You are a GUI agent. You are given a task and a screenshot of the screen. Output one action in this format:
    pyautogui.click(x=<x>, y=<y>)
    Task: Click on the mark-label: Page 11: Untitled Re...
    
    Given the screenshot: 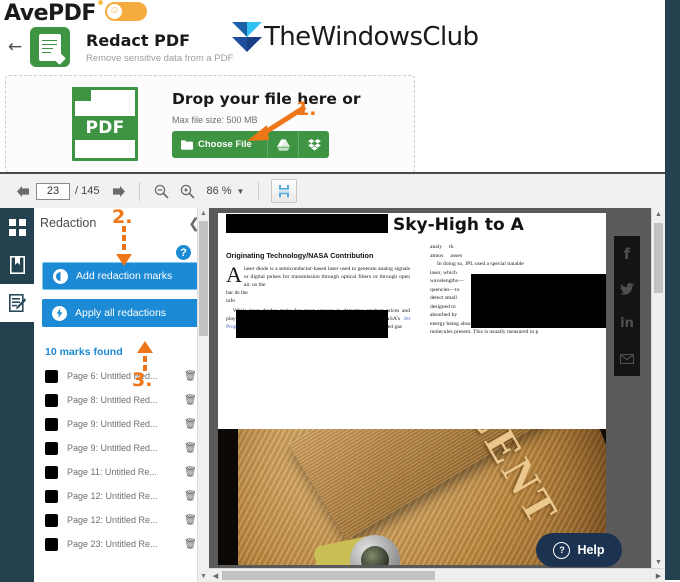 What is the action you would take?
    pyautogui.click(x=112, y=472)
    